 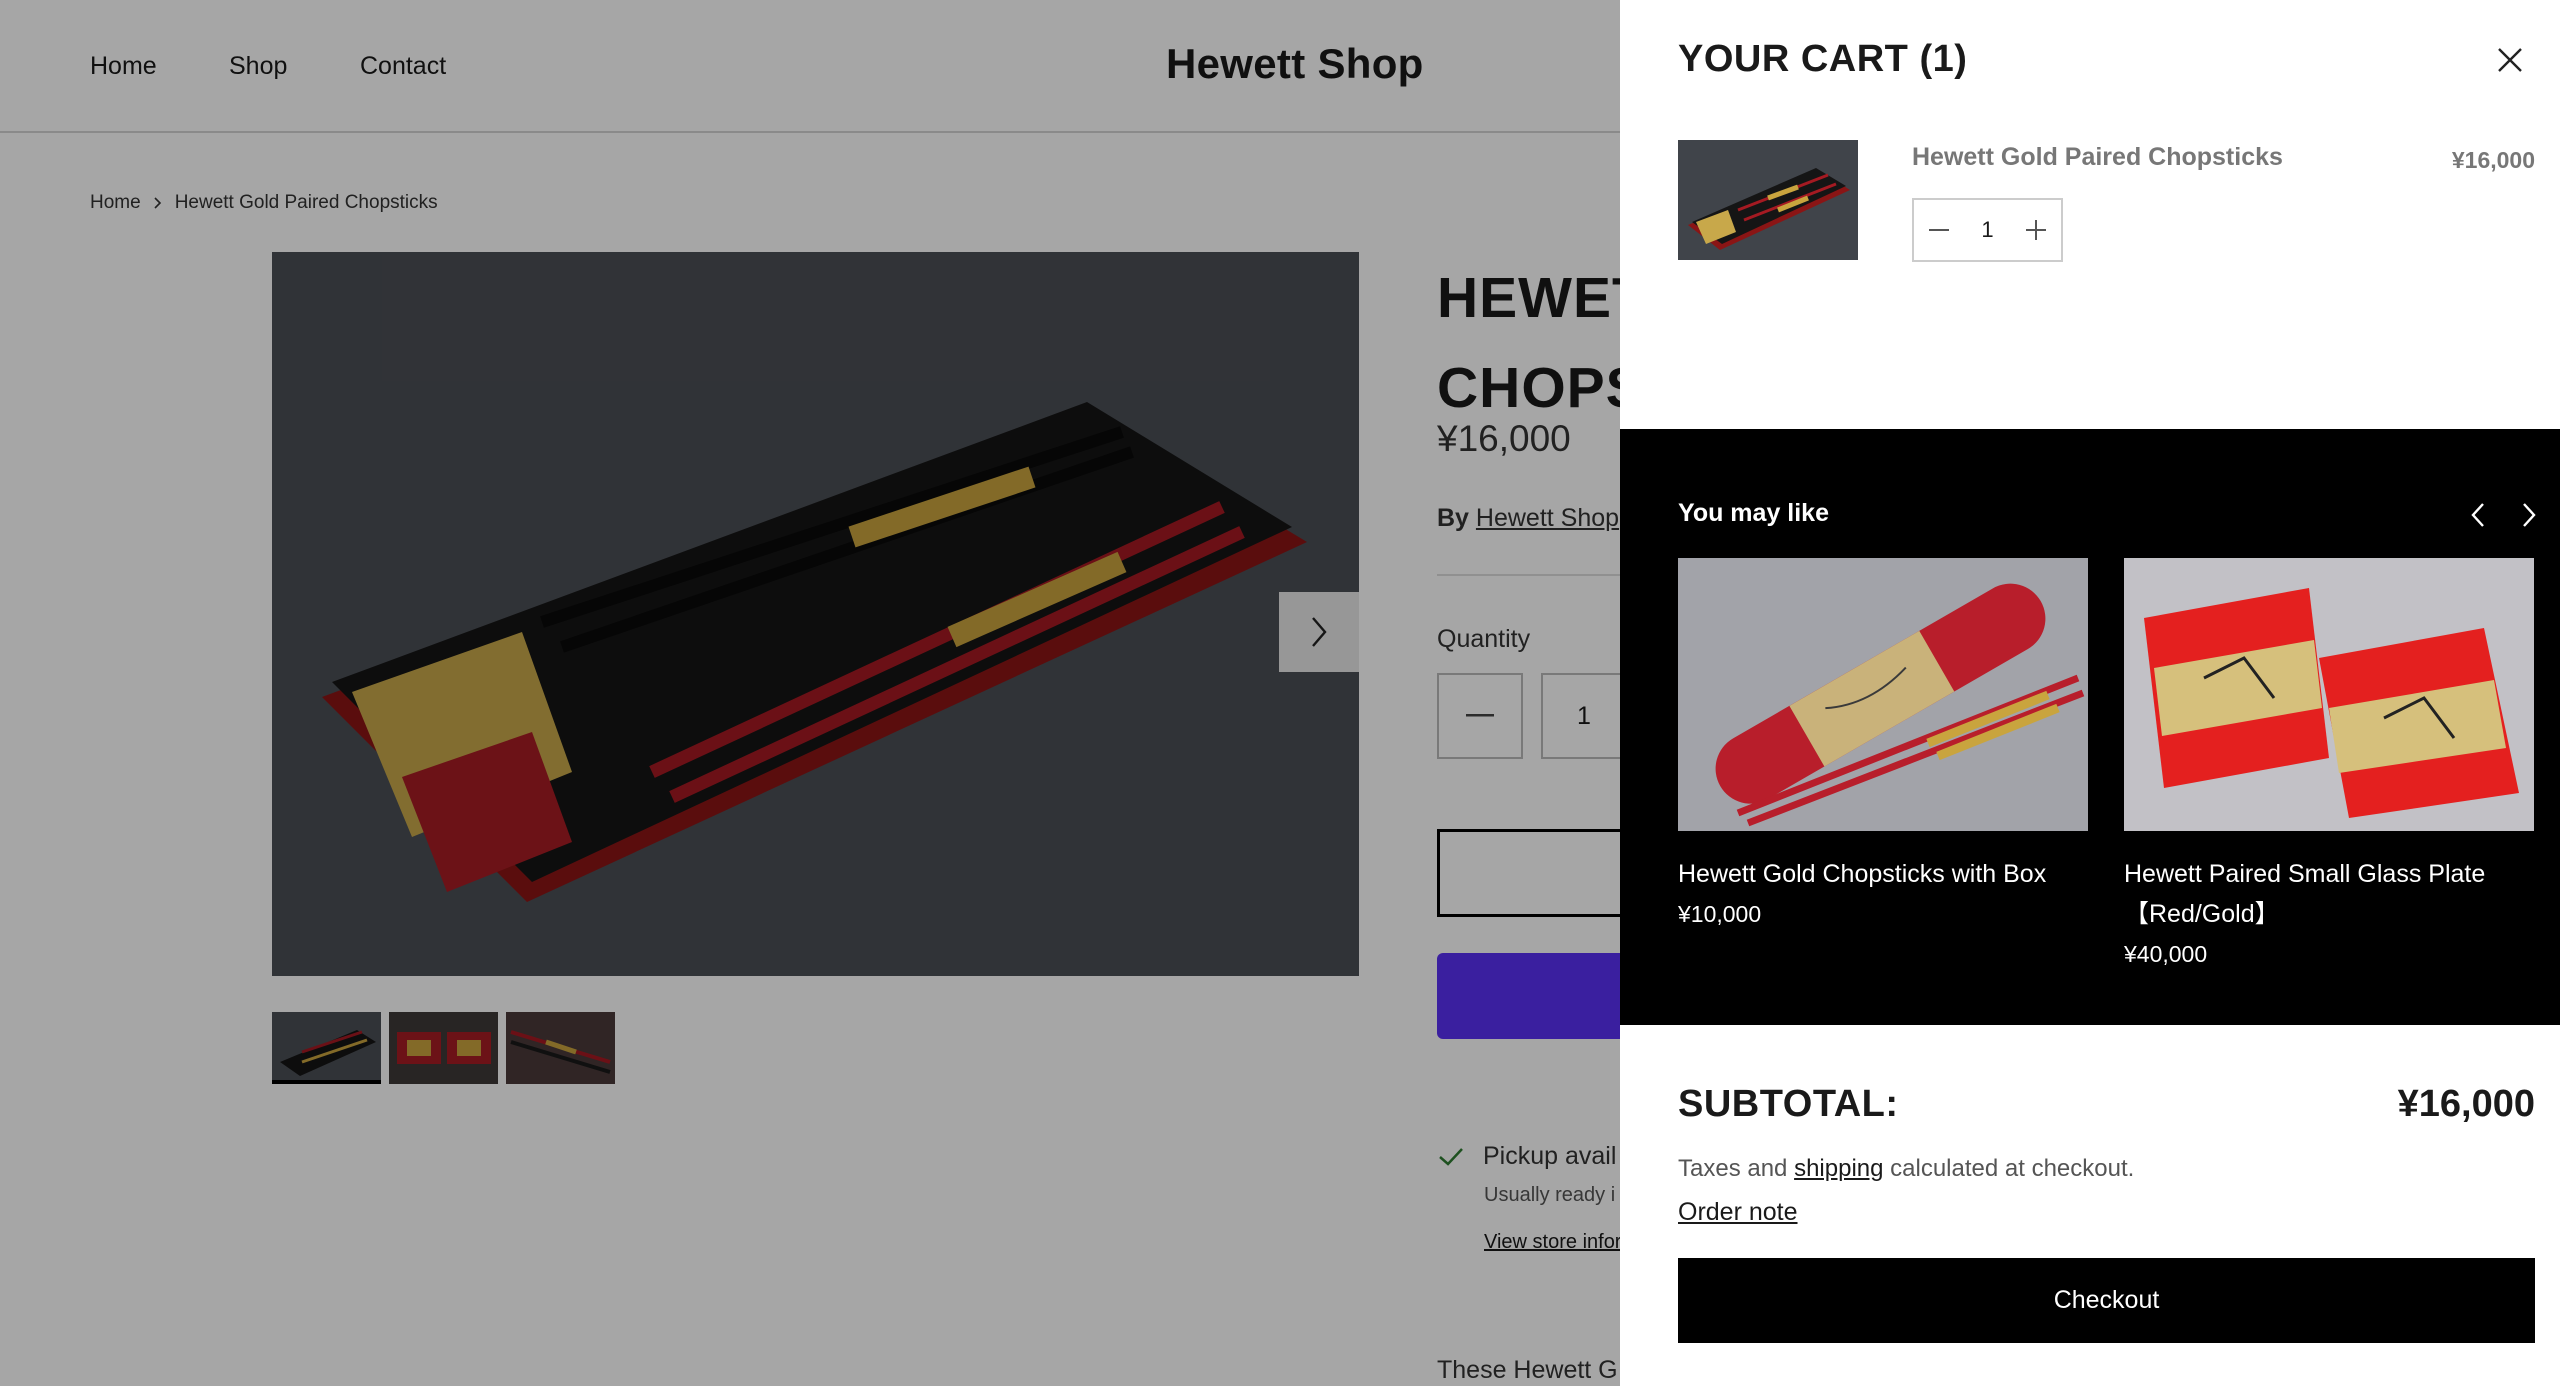 What do you see at coordinates (1838, 1168) in the screenshot?
I see `shipping-link: shipping` at bounding box center [1838, 1168].